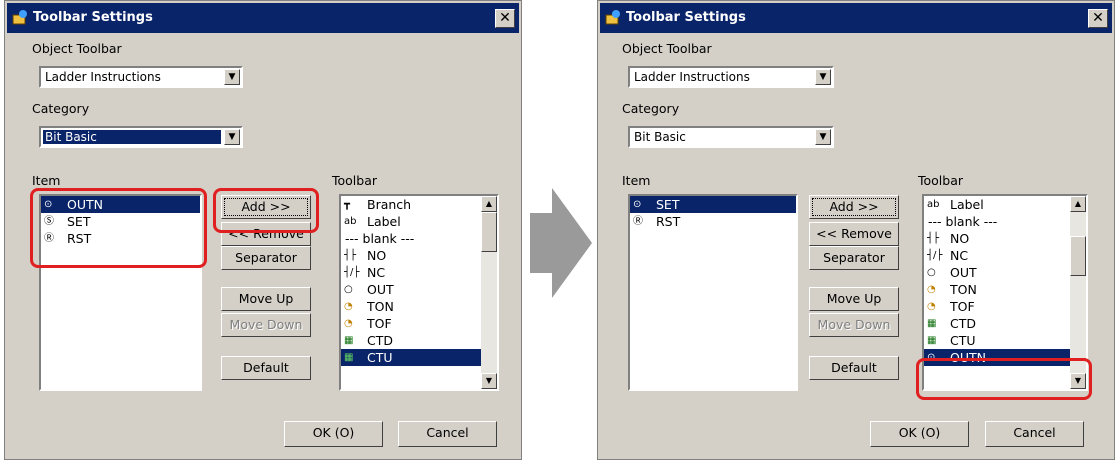 The height and width of the screenshot is (460, 1119). Describe the element at coordinates (638, 221) in the screenshot. I see `reset-coil-icon: Ⓡ` at that location.